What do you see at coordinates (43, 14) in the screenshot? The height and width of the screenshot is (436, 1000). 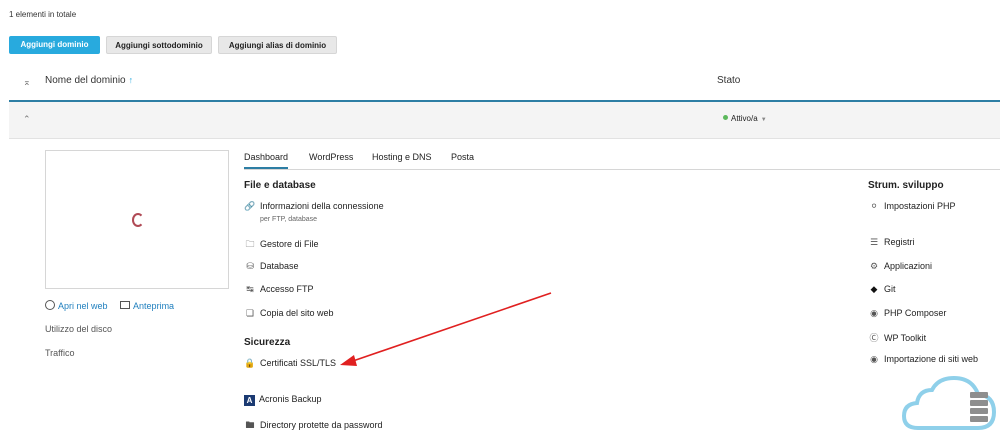 I see `total-count: 1 elementi in totale` at bounding box center [43, 14].